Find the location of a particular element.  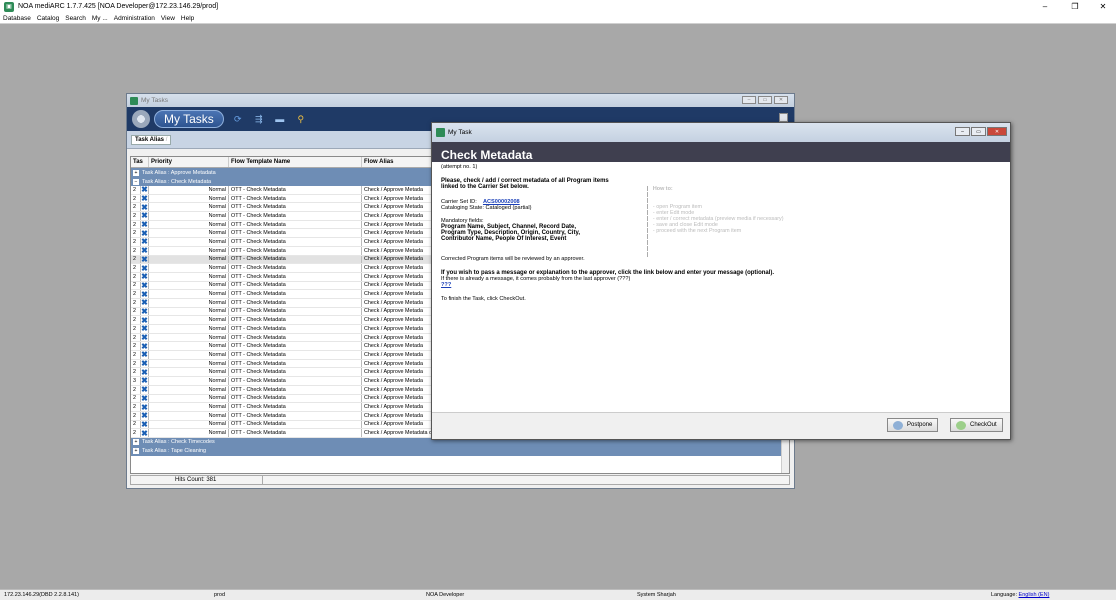

postpone-button: Postpone is located at coordinates (913, 425).